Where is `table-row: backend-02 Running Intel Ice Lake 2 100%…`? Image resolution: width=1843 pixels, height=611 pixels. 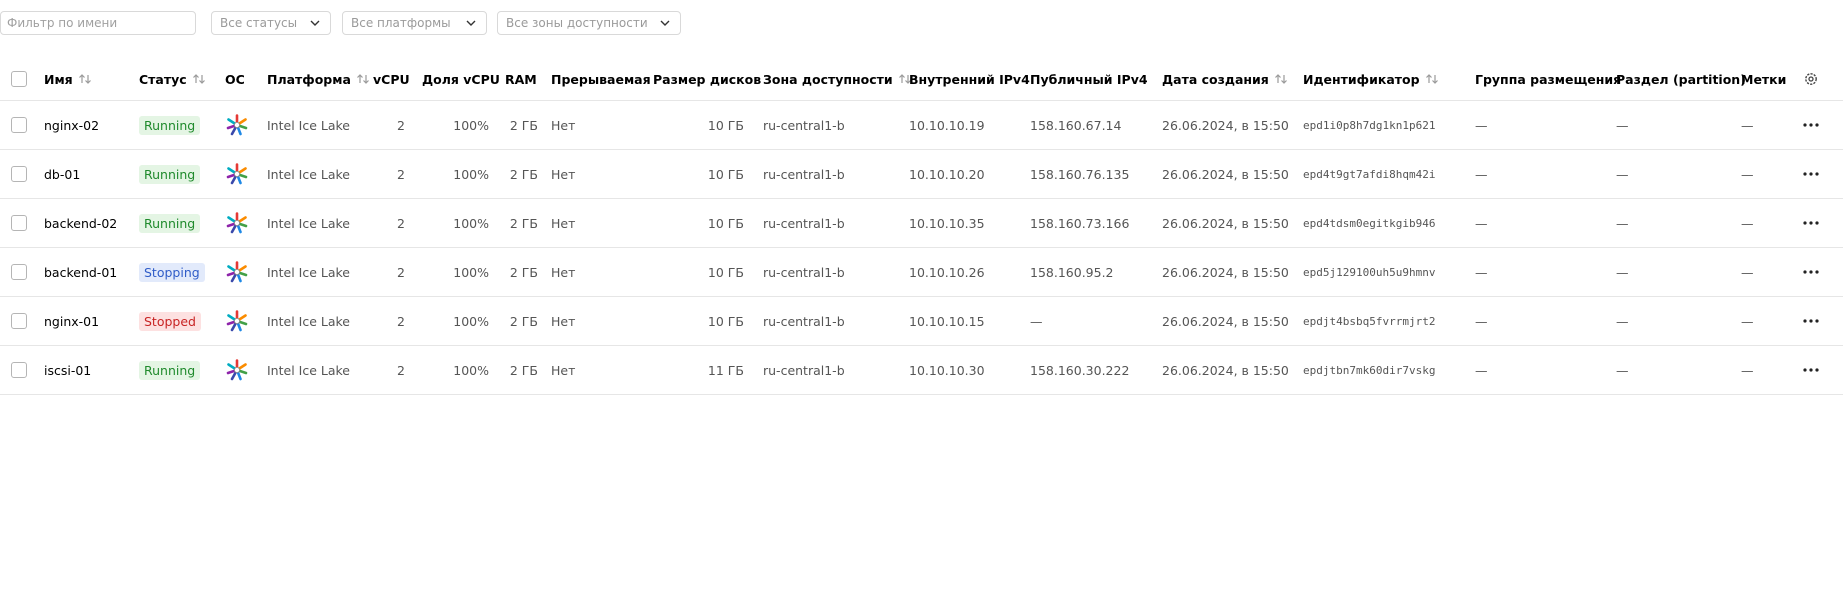 table-row: backend-02 Running Intel Ice Lake 2 100%… is located at coordinates (921, 223).